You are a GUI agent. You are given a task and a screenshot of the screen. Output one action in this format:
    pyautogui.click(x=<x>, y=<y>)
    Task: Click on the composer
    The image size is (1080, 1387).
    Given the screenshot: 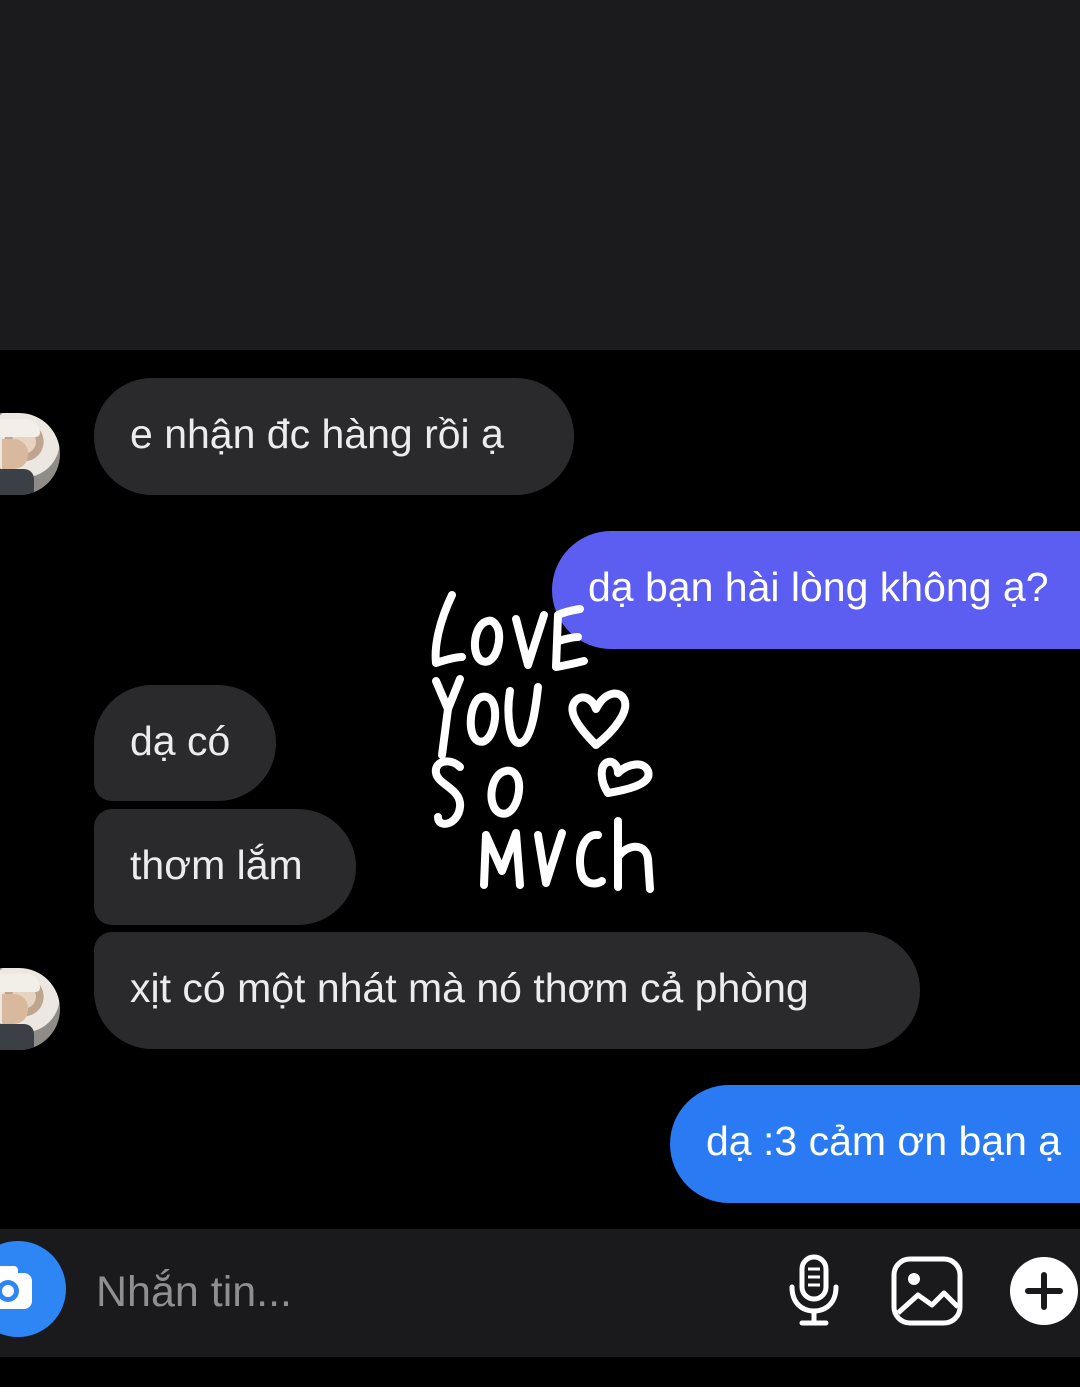 What is the action you would take?
    pyautogui.click(x=540, y=1307)
    